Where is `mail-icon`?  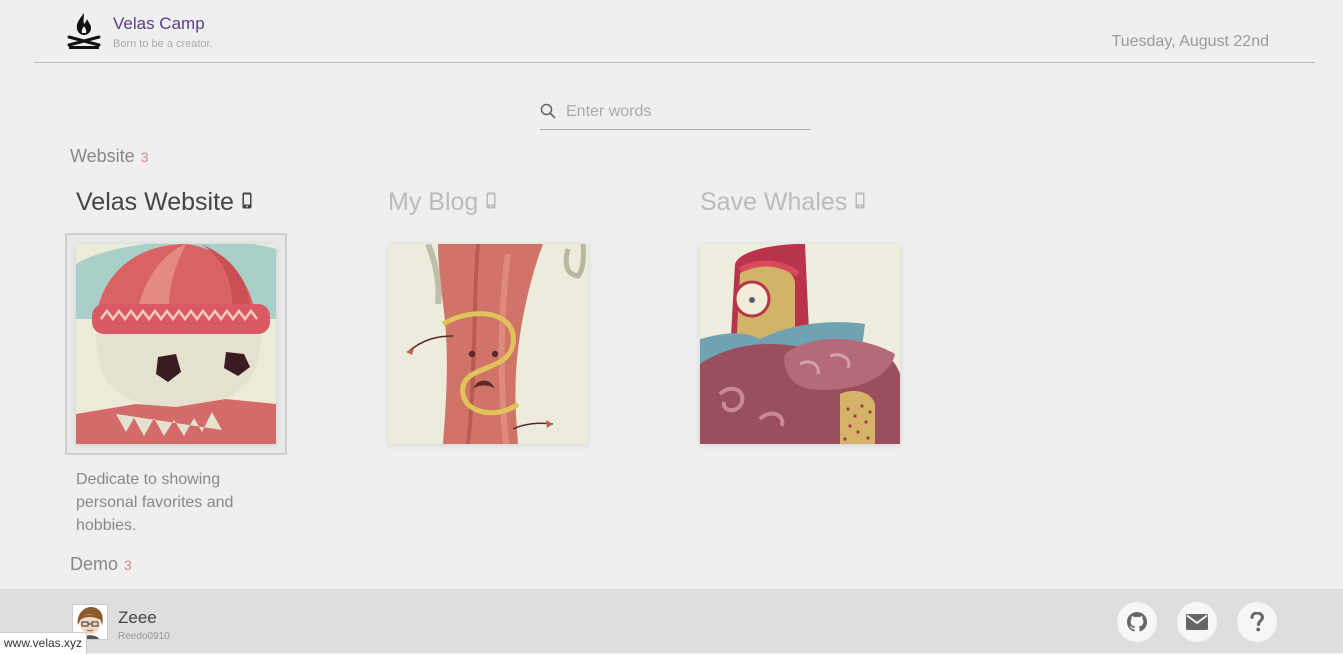
mail-icon is located at coordinates (1197, 622).